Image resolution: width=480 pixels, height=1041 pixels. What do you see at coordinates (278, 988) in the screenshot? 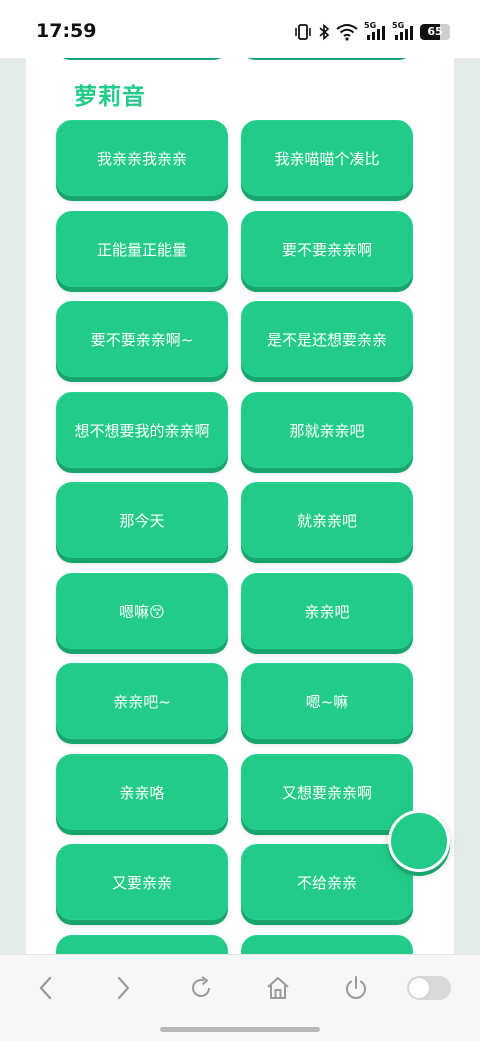
I see `home-icon` at bounding box center [278, 988].